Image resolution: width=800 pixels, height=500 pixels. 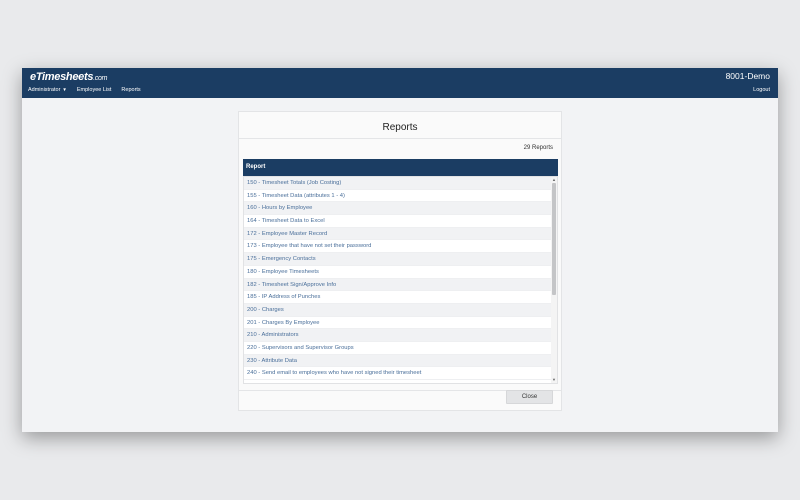 What do you see at coordinates (554, 380) in the screenshot?
I see `scroll-down-arrow-icon: ▼` at bounding box center [554, 380].